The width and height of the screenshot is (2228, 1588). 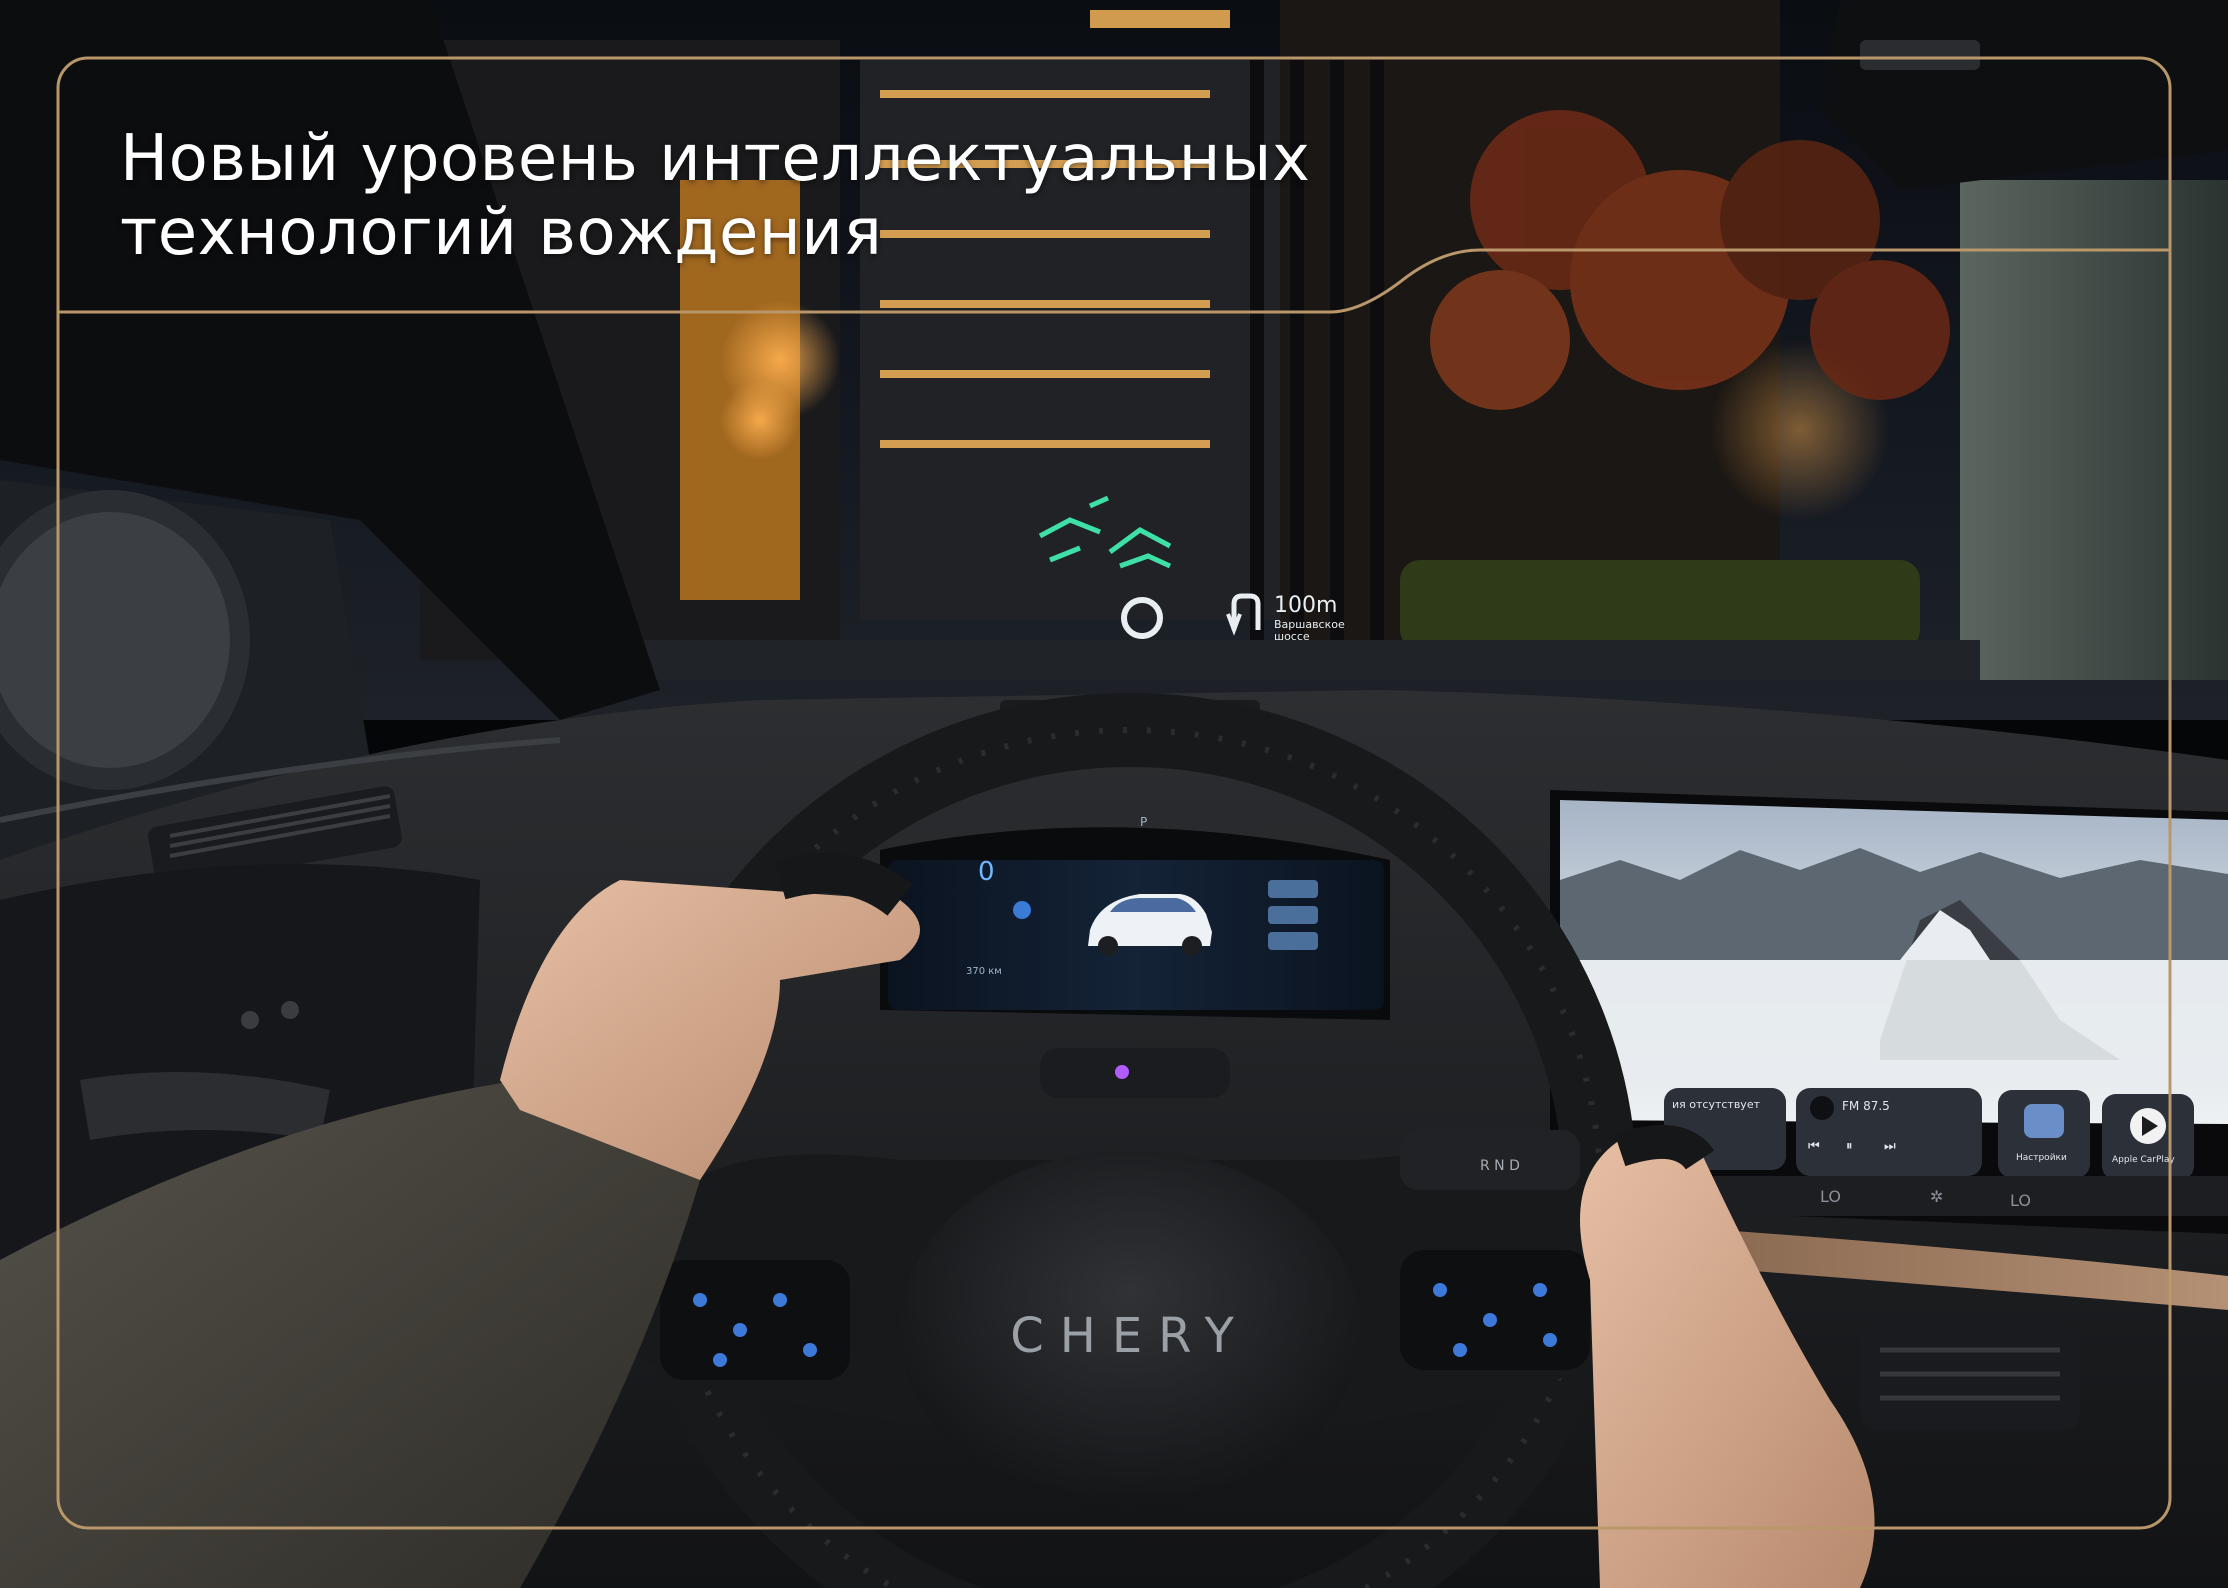 I want to click on car-settings-icon, so click(x=2044, y=1121).